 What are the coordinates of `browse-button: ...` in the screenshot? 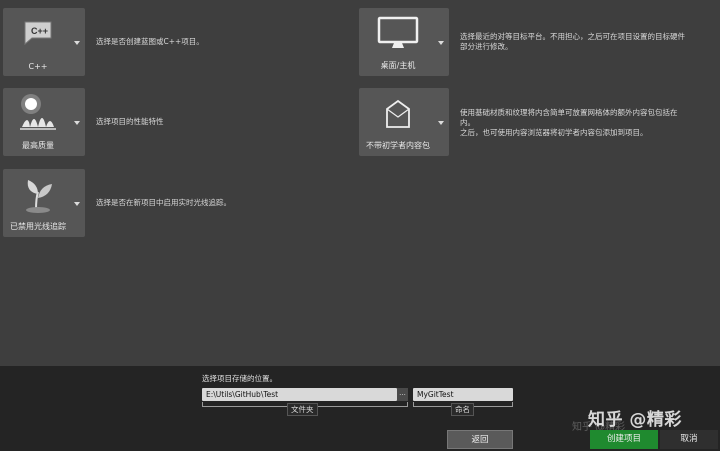 It's located at (402, 394).